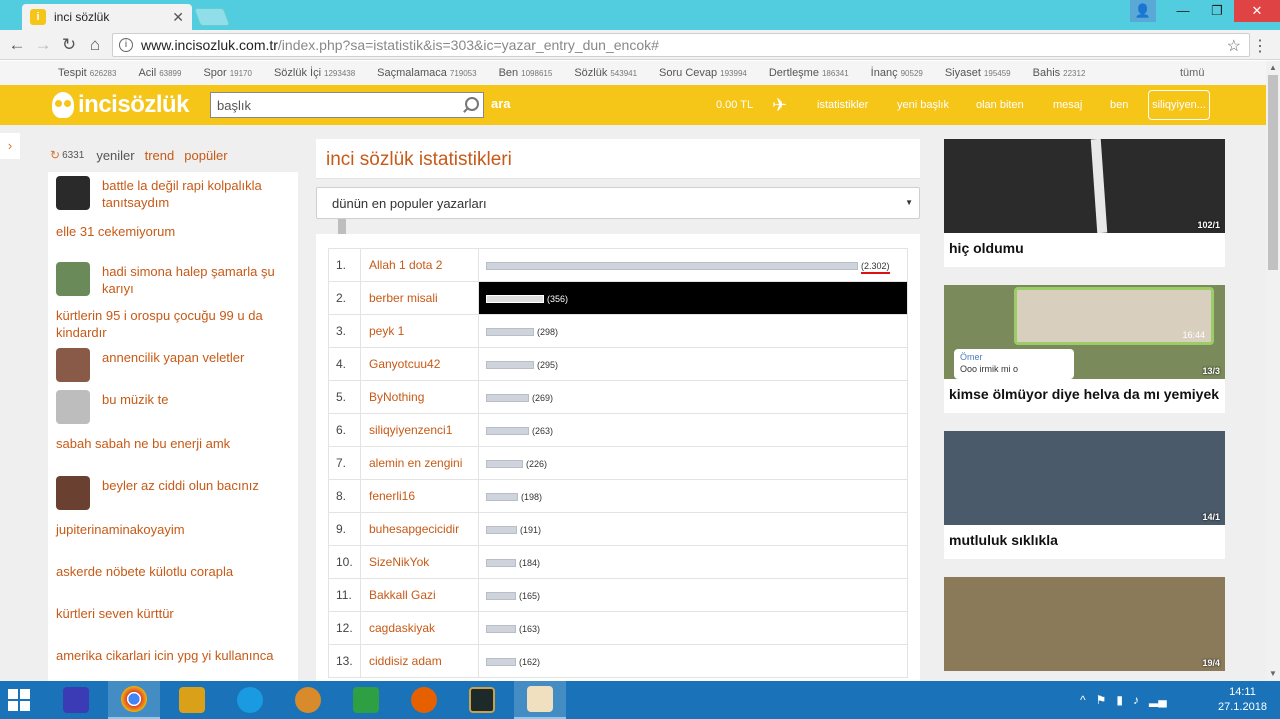 The width and height of the screenshot is (1280, 719). Describe the element at coordinates (540, 700) in the screenshot. I see `taskbar-paint-icon` at that location.